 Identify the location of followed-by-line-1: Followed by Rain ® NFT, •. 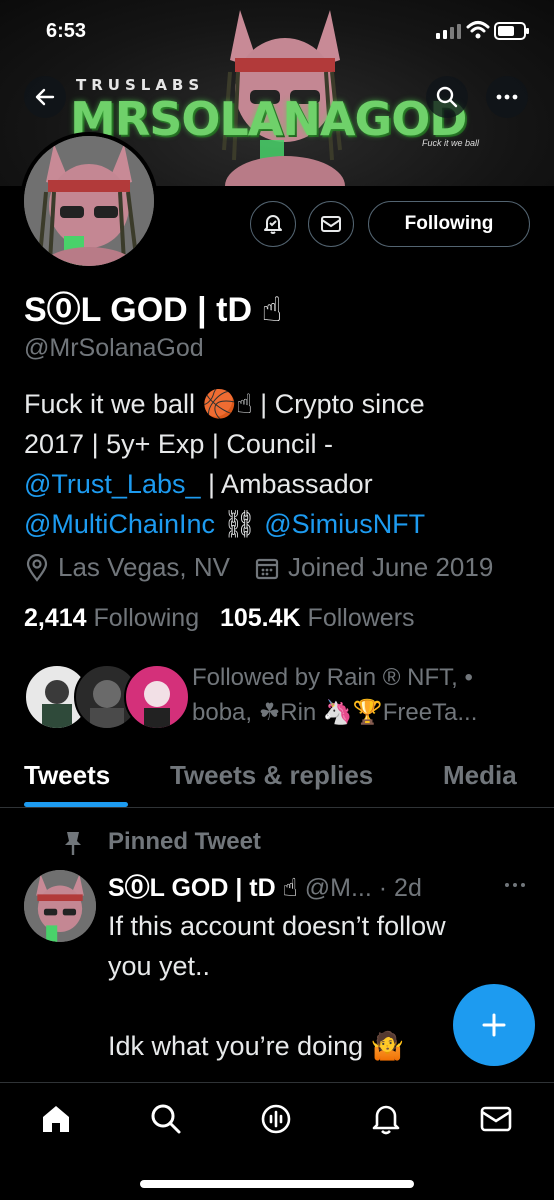
(332, 677).